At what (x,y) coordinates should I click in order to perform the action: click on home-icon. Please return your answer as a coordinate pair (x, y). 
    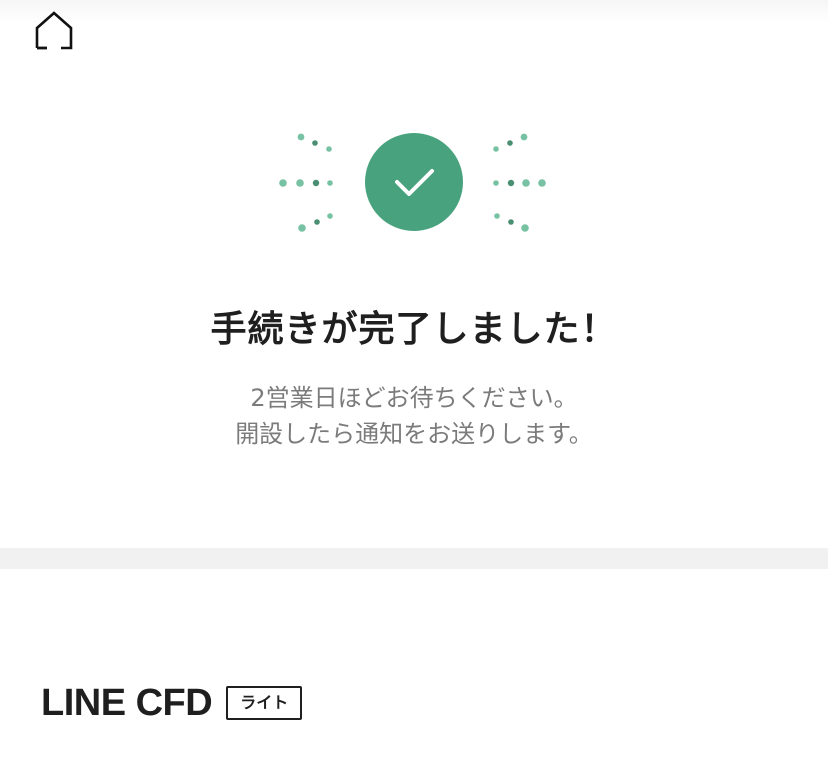
    Looking at the image, I should click on (54, 30).